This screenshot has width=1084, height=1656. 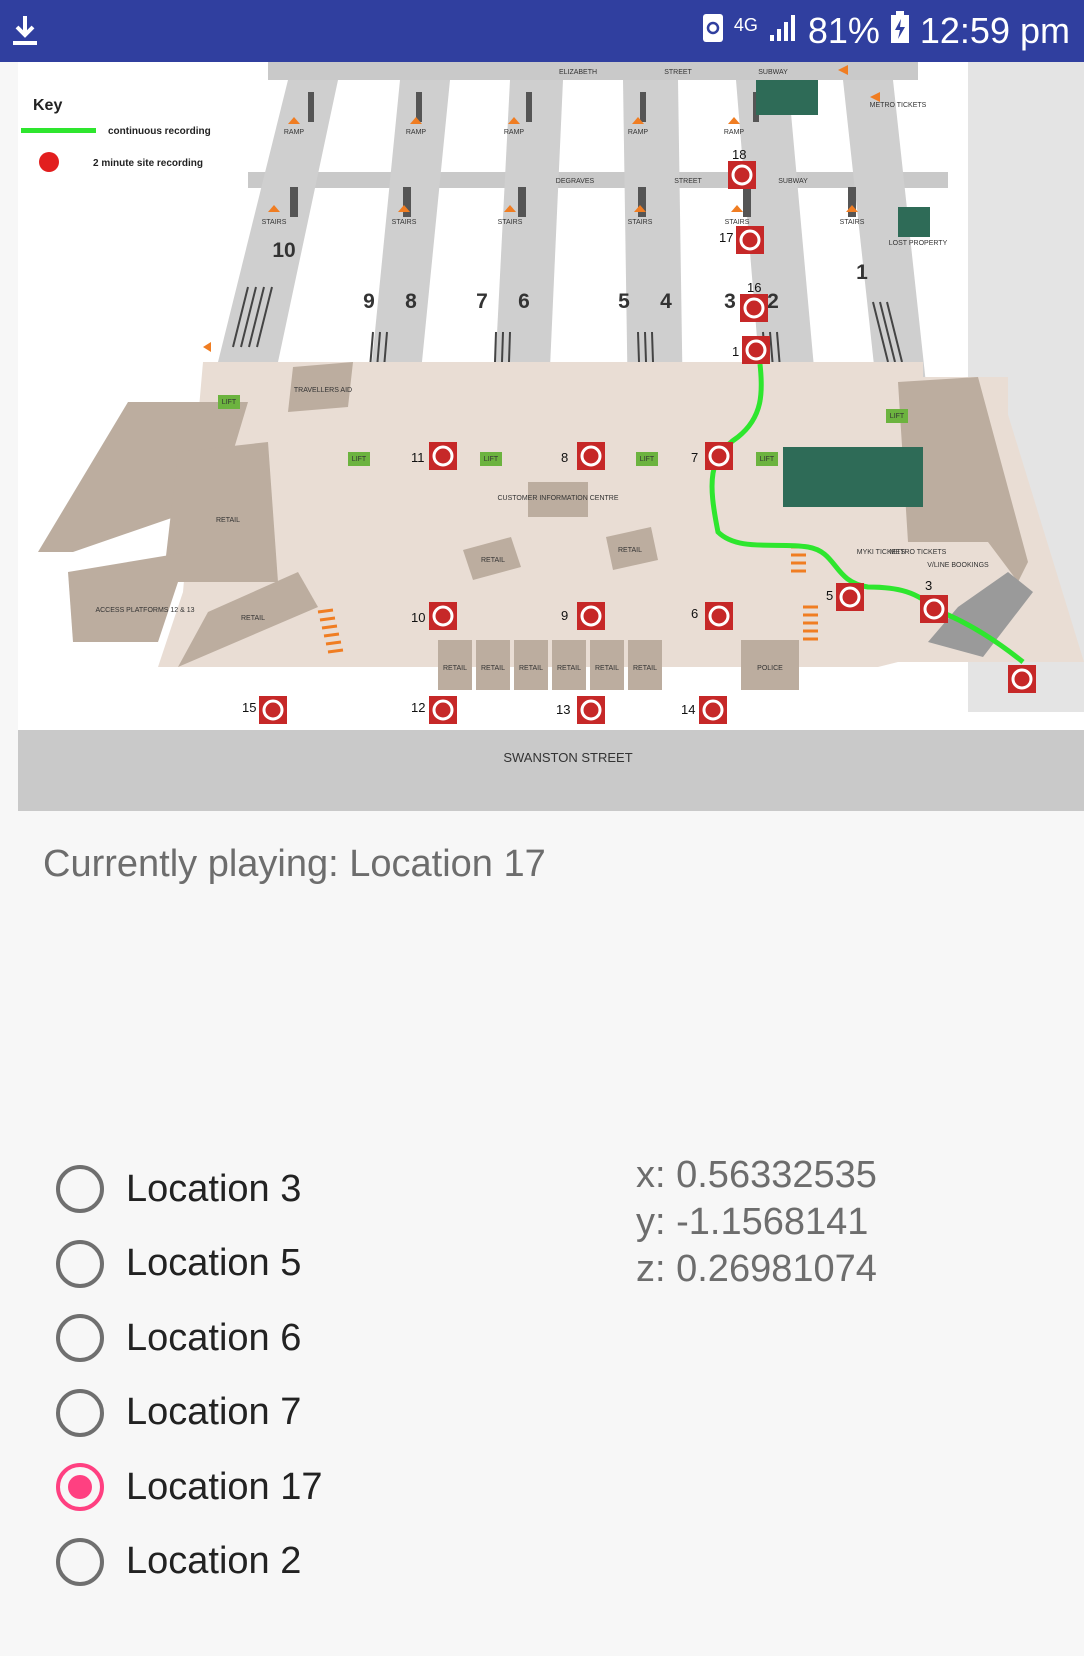 I want to click on radio-label: Location 17, so click(x=224, y=1486).